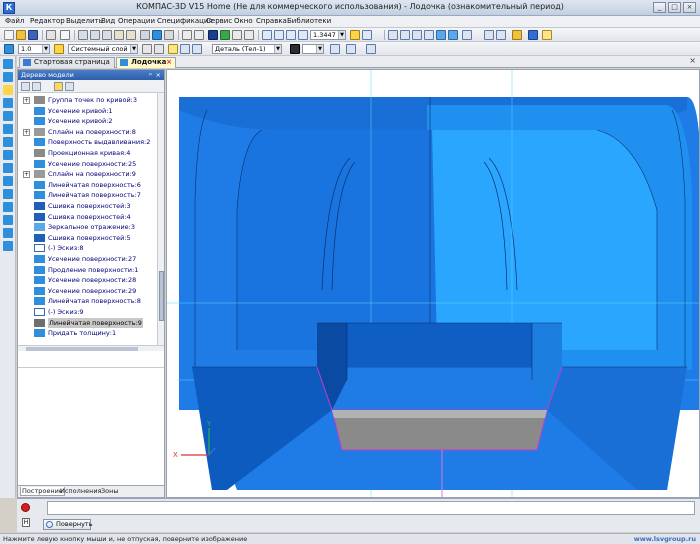 The image size is (700, 544). I want to click on tab-start-page: Стартовая страница, so click(67, 62).